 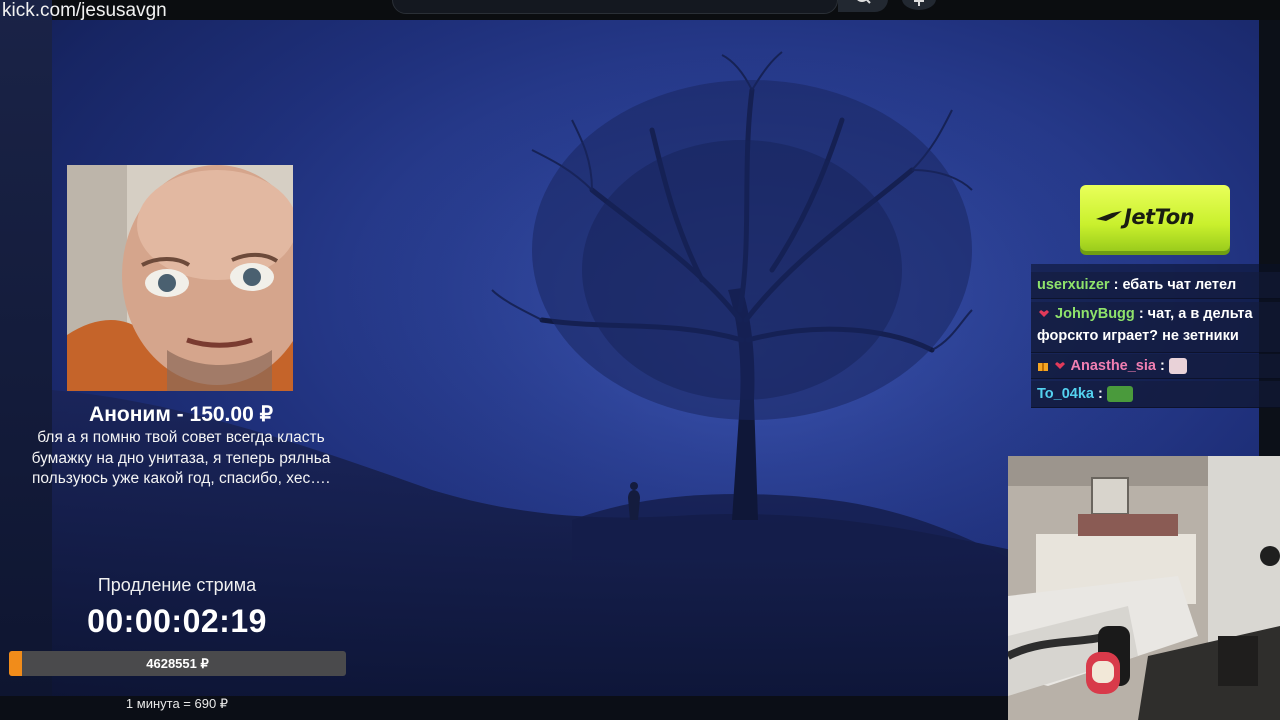 I want to click on sponsor-logo: JetTon, so click(x=1156, y=221).